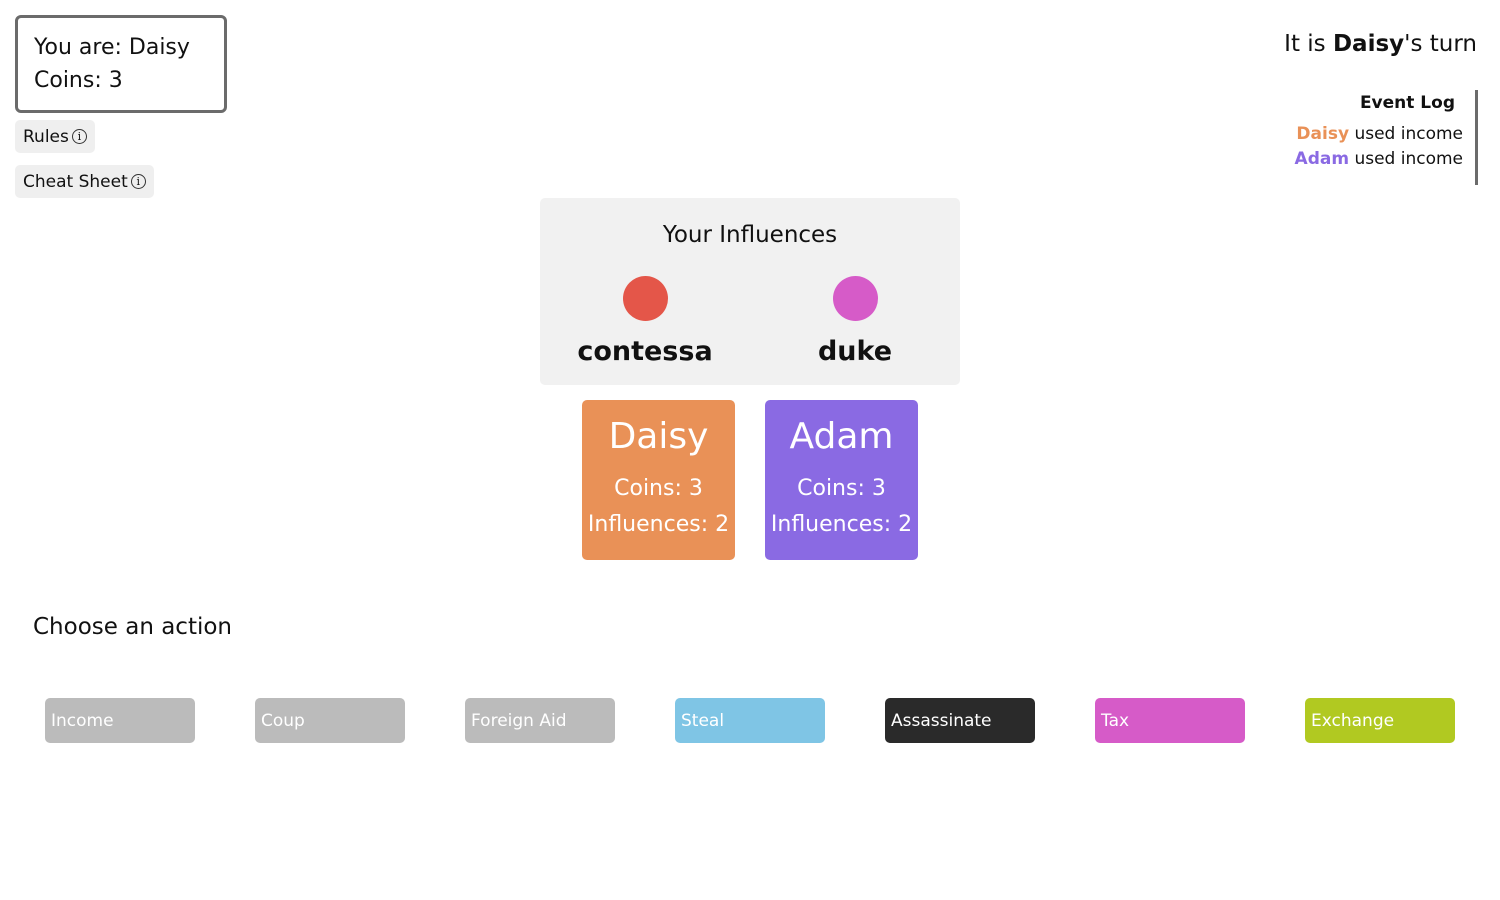  I want to click on player-identity: You are: Daisy, so click(112, 47).